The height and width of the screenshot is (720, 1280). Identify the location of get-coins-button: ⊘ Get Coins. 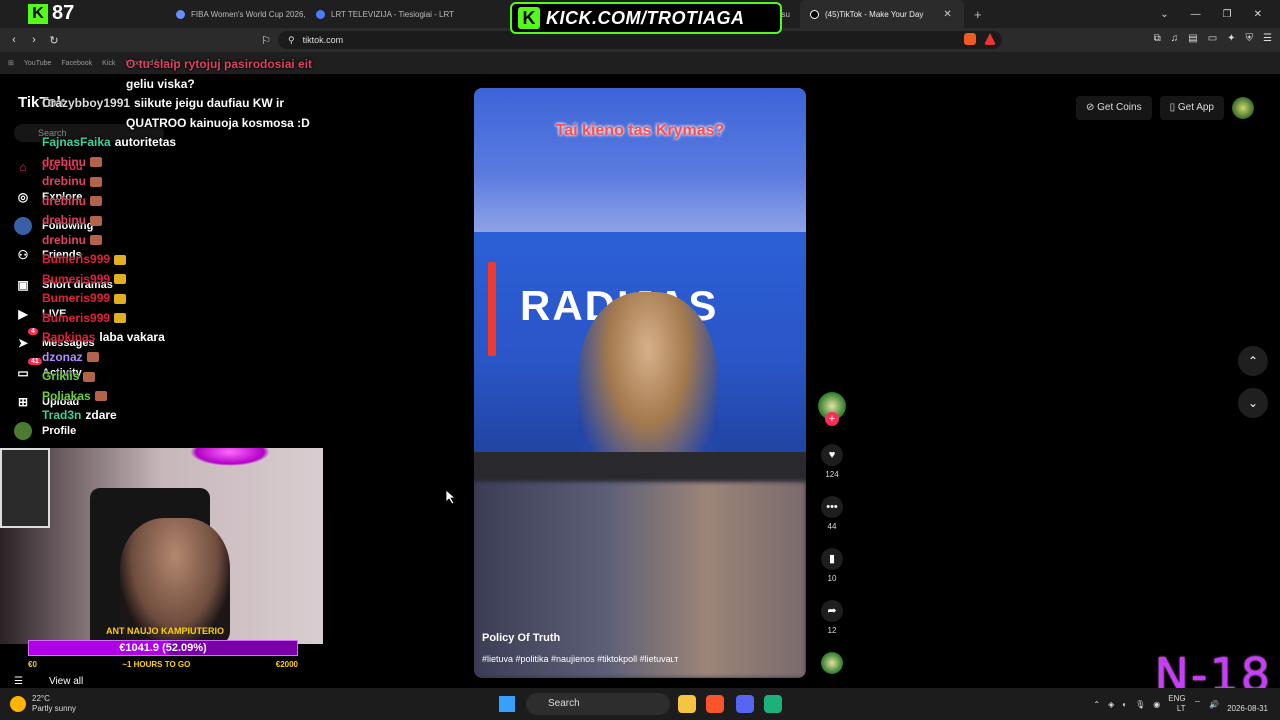
(1113, 108).